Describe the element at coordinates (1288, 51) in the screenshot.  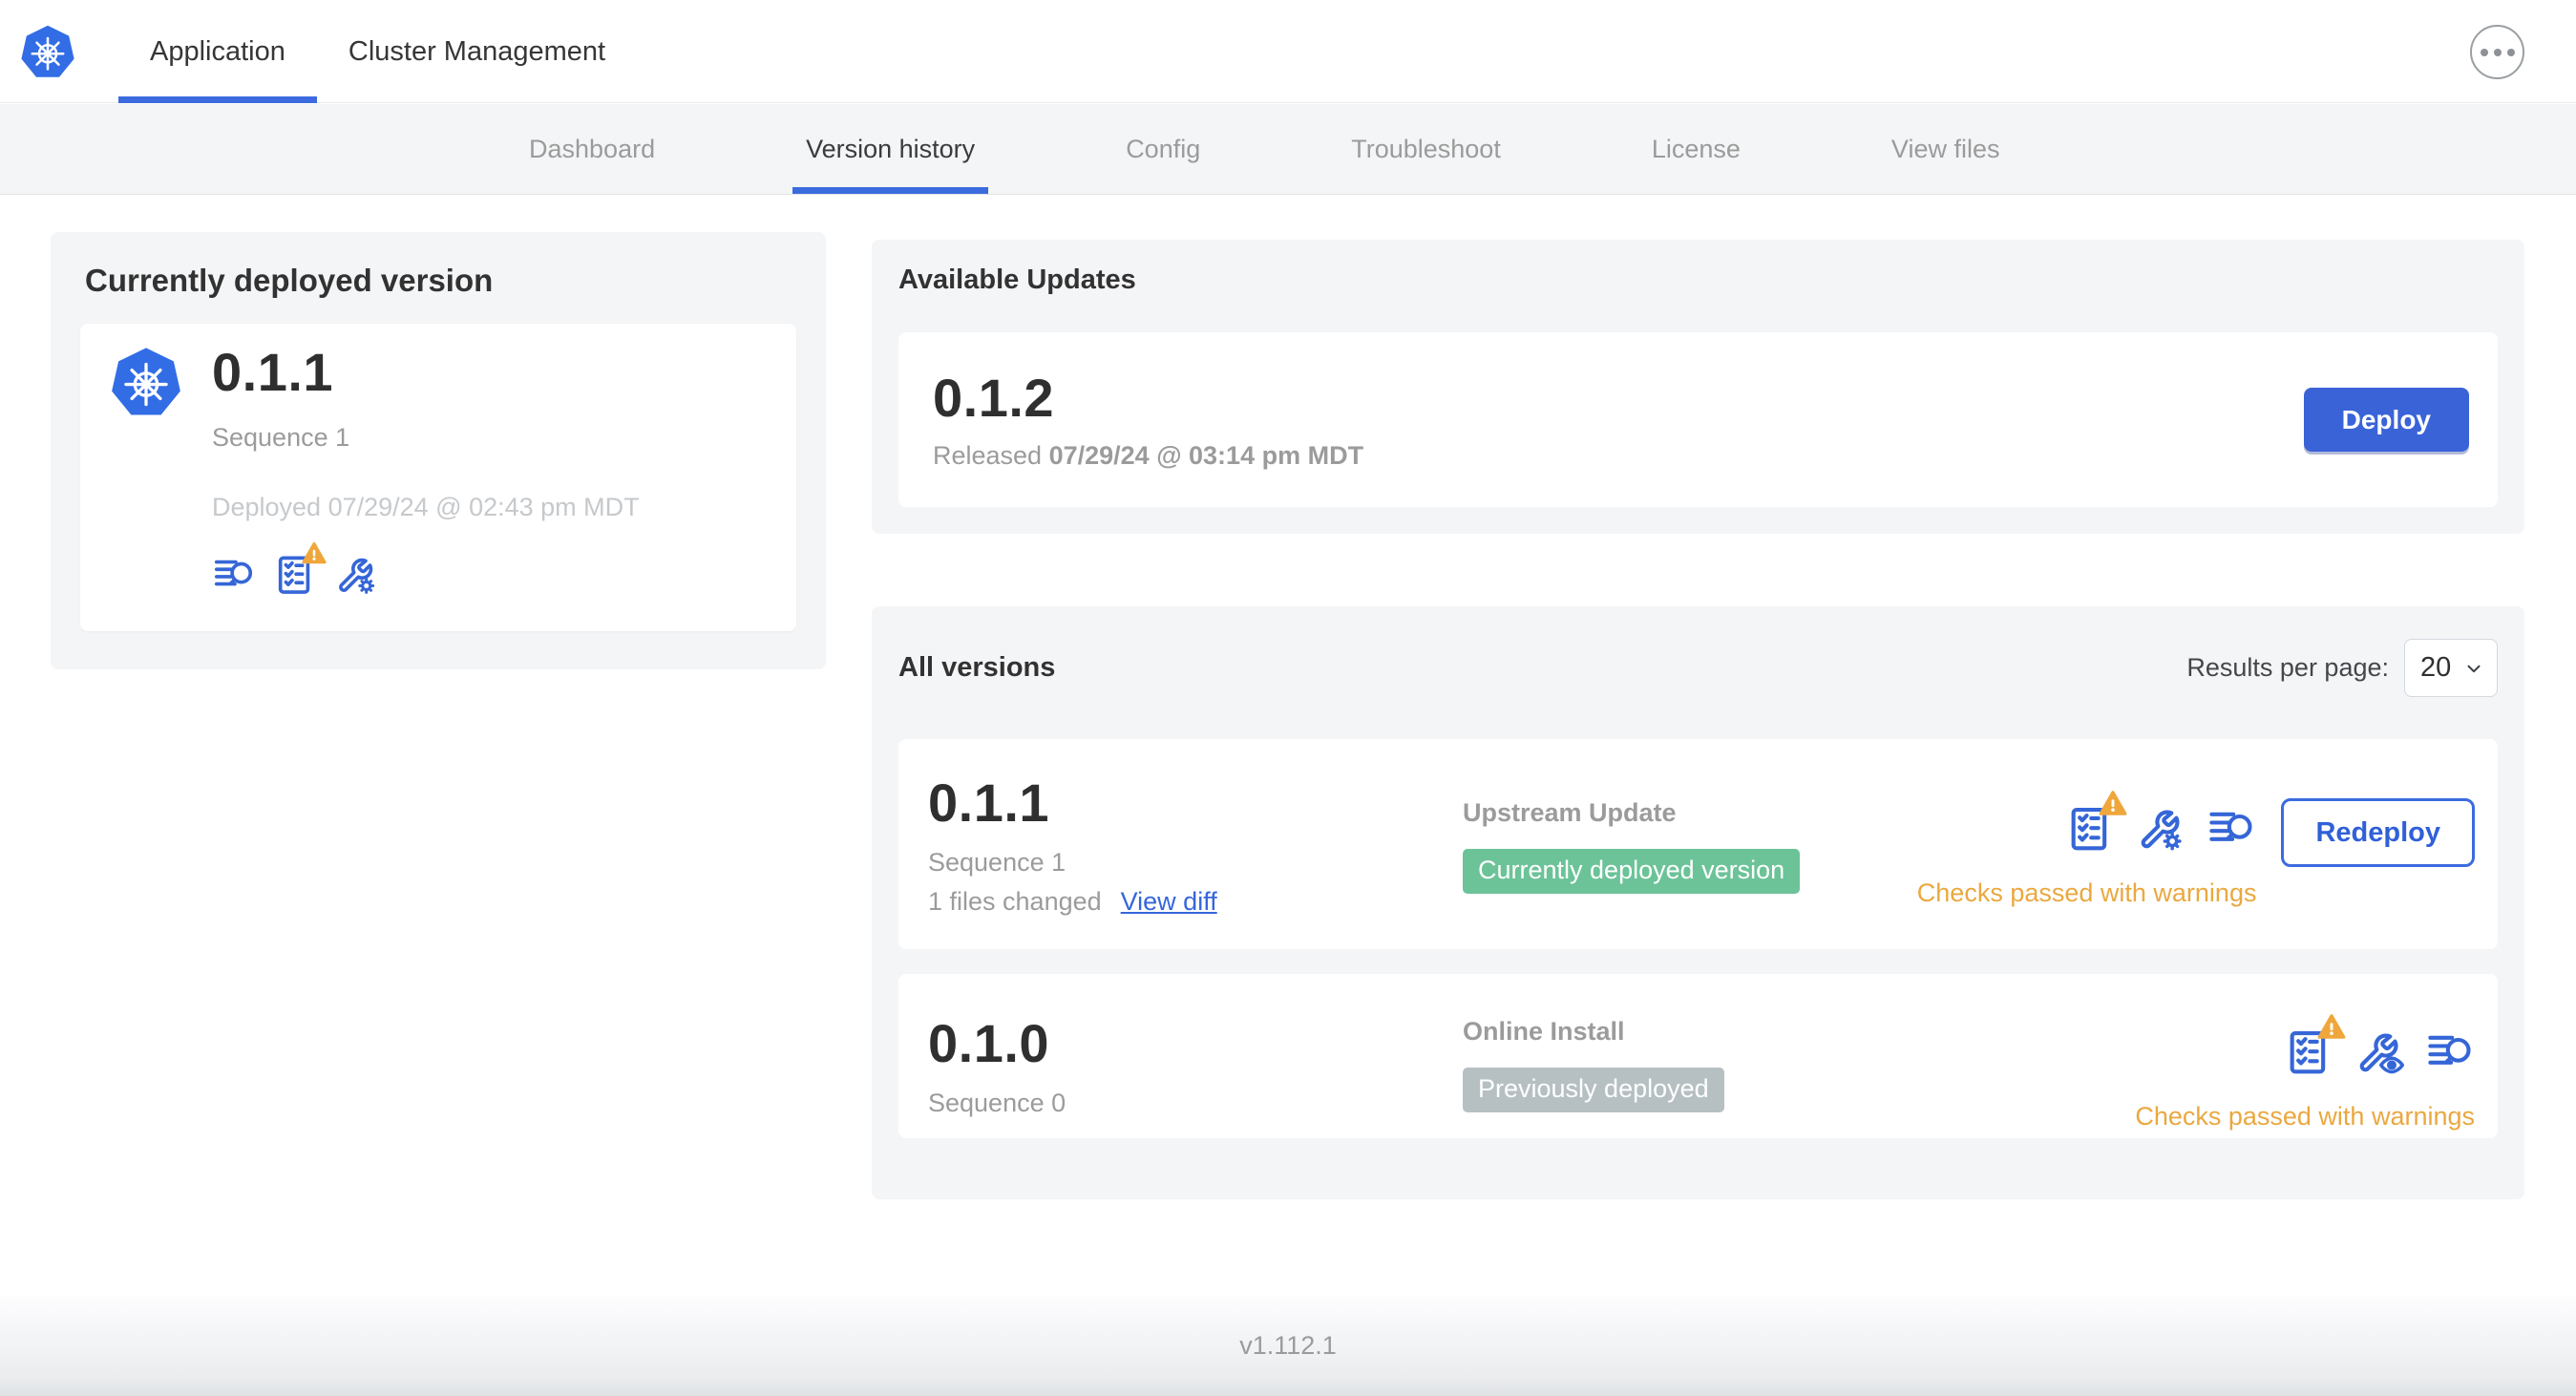
I see `top-header: Application Cluster Management` at that location.